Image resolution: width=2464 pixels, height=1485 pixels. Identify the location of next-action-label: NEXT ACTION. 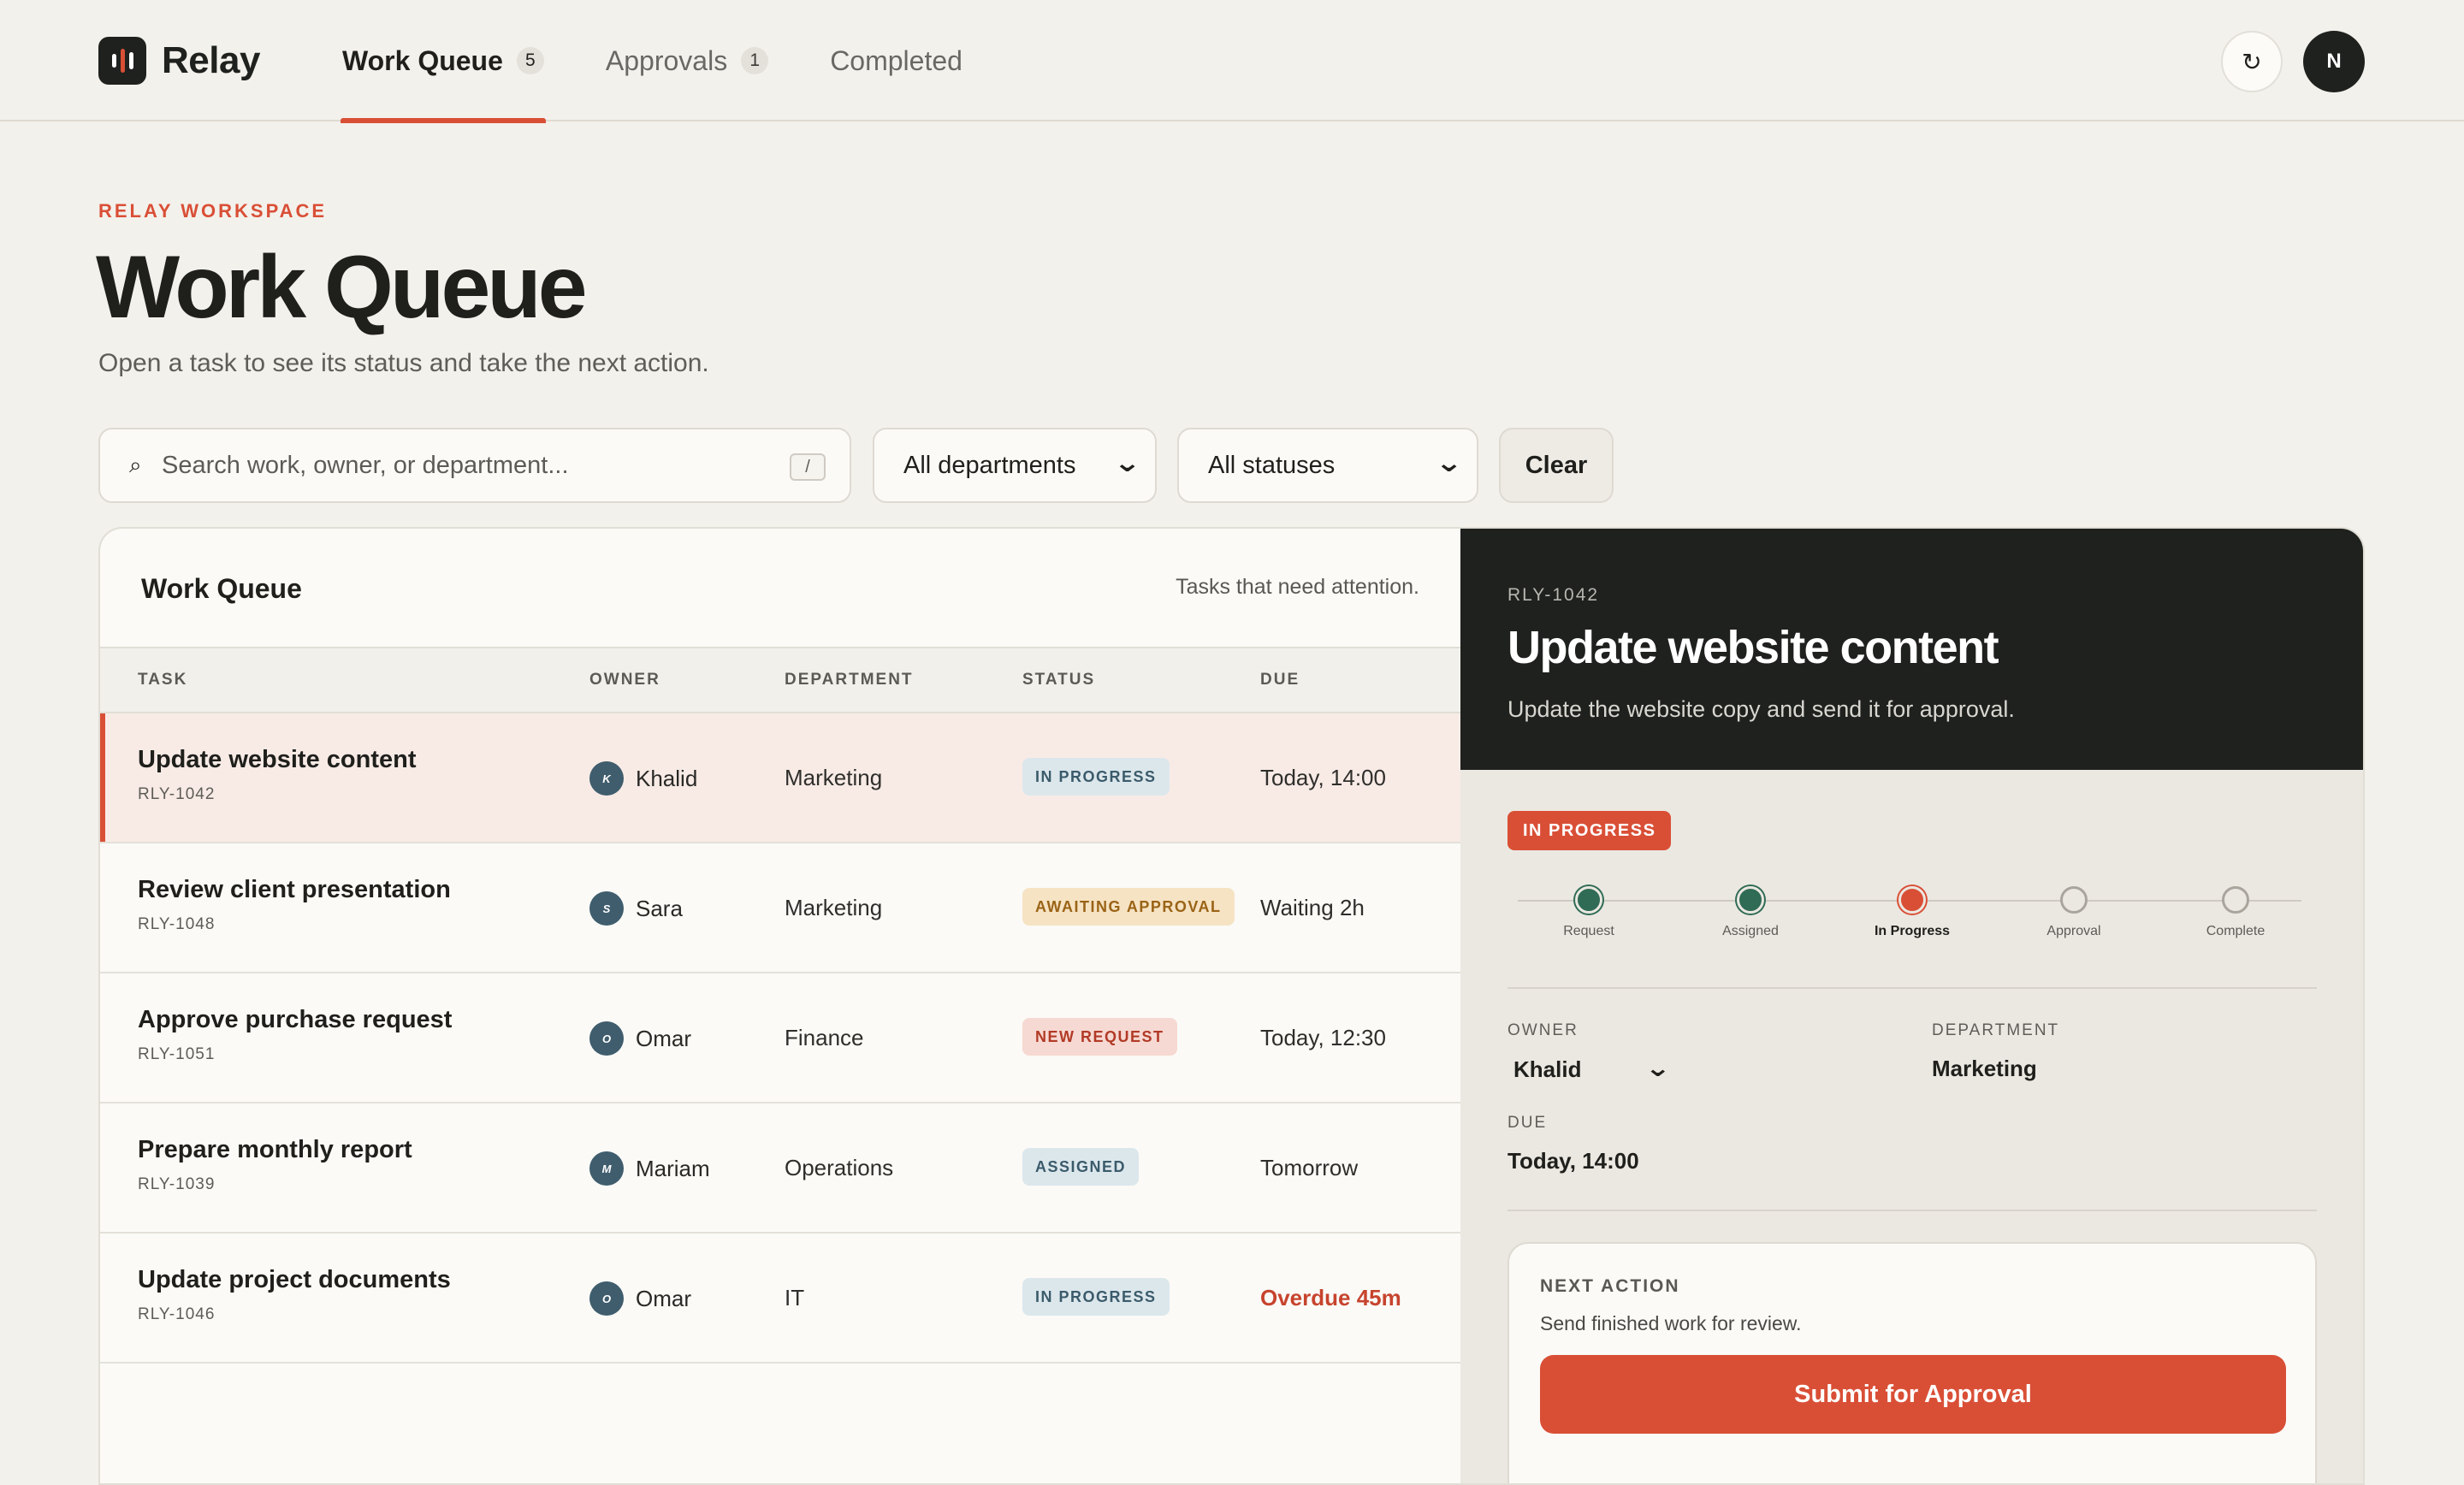
(1610, 1286).